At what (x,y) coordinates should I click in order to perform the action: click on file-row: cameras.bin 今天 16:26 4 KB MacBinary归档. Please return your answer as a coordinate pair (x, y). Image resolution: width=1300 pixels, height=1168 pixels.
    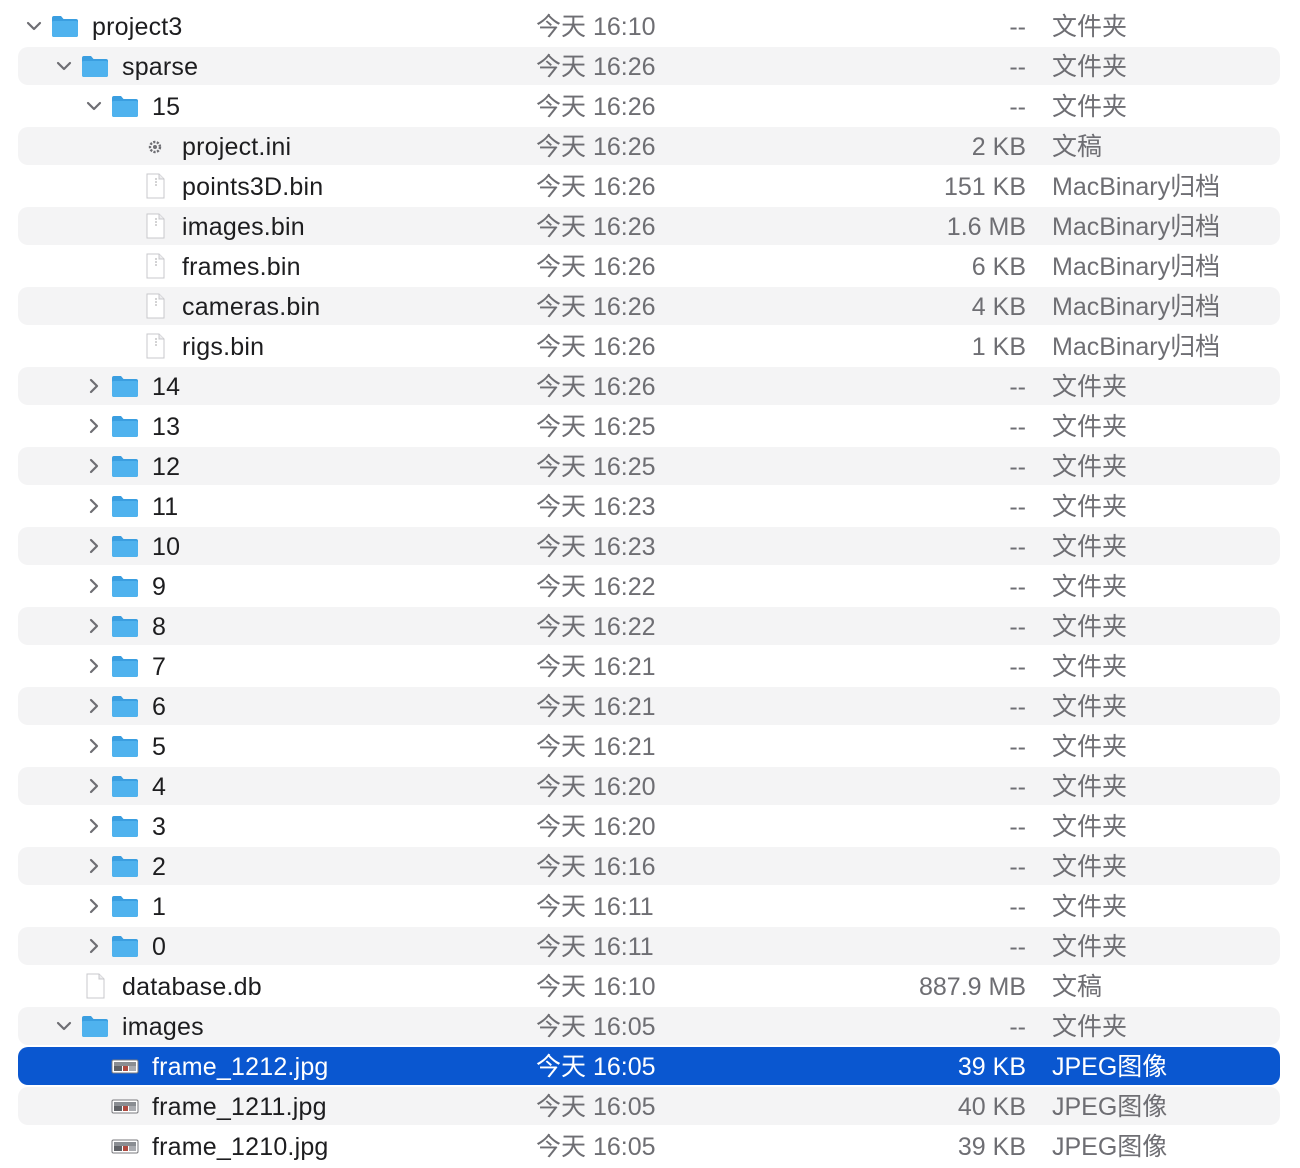
    Looking at the image, I should click on (649, 306).